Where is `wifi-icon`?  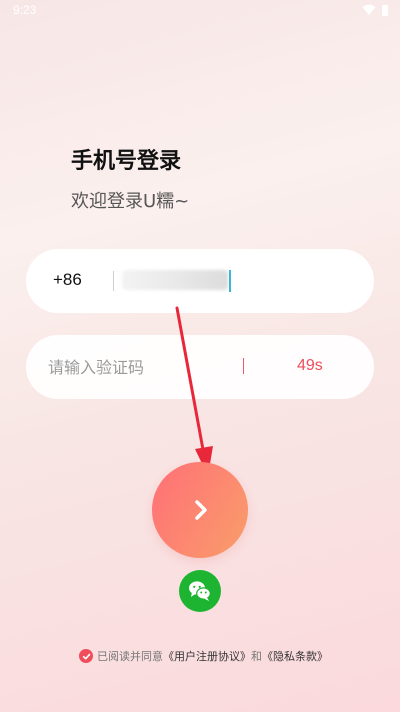
wifi-icon is located at coordinates (369, 9).